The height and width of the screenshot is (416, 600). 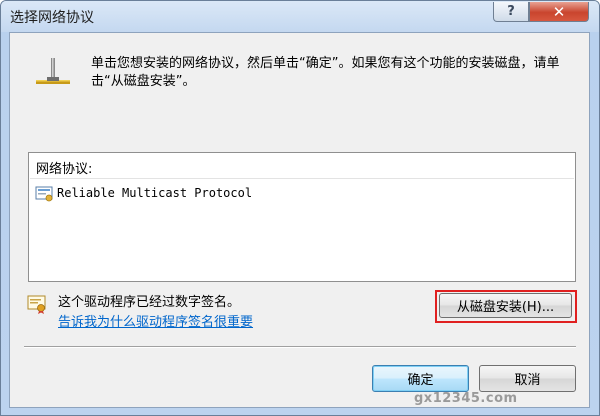 I want to click on window-title: 选择网络协议, so click(x=52, y=18).